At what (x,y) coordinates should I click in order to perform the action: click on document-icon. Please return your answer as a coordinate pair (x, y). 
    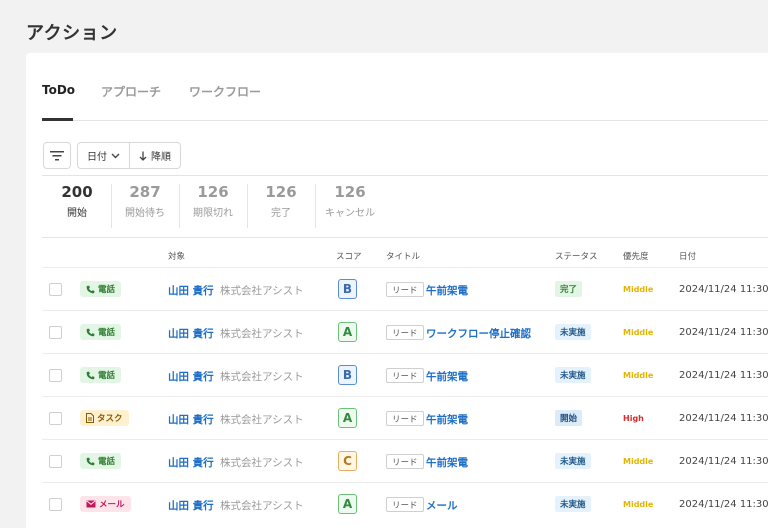
    Looking at the image, I should click on (90, 418).